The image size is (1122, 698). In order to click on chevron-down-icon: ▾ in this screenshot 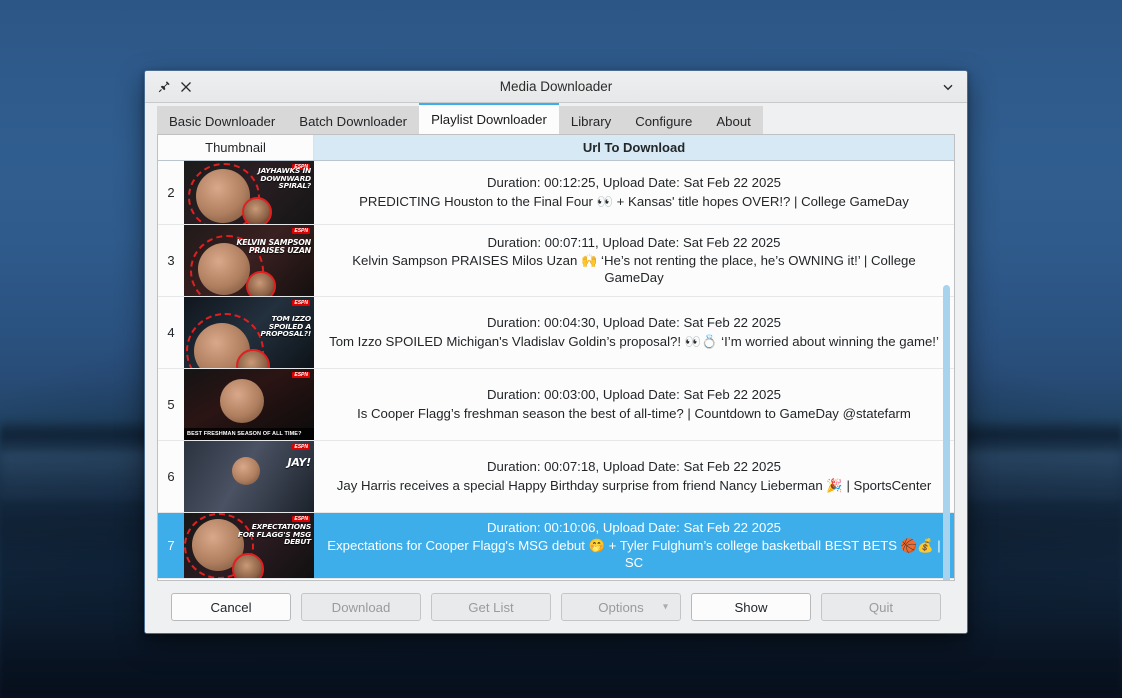, I will do `click(665, 607)`.